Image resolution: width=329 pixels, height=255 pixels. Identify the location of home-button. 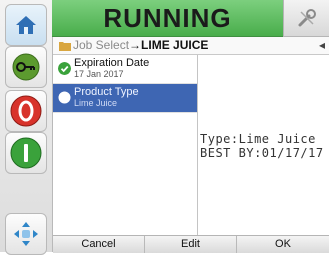
(26, 25).